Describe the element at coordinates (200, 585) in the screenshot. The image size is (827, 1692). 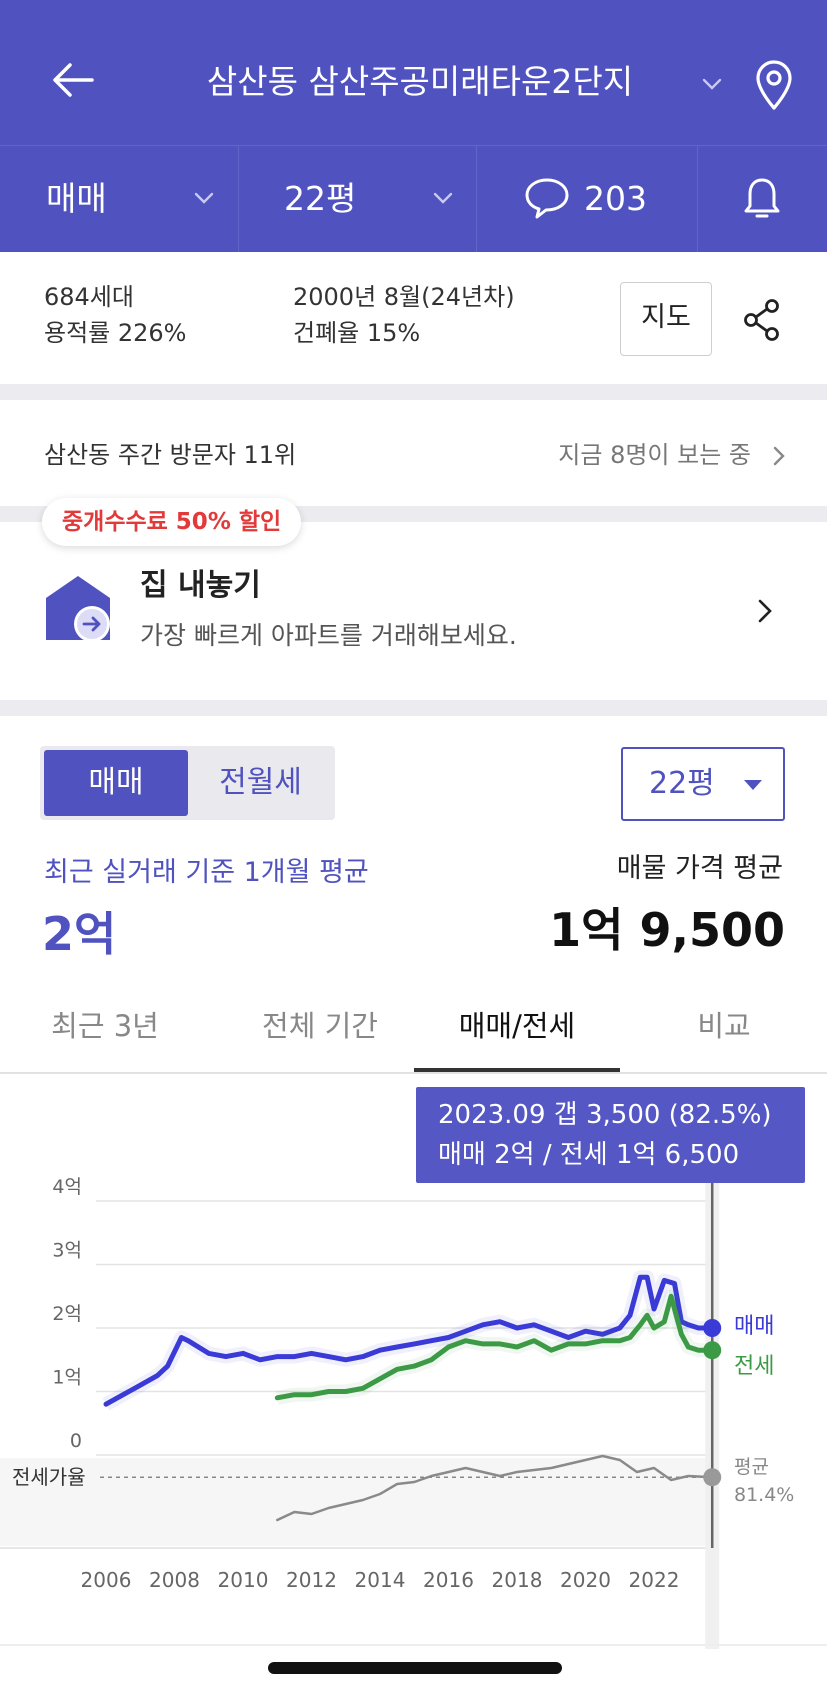
I see `sell-title: 집 내놓기` at that location.